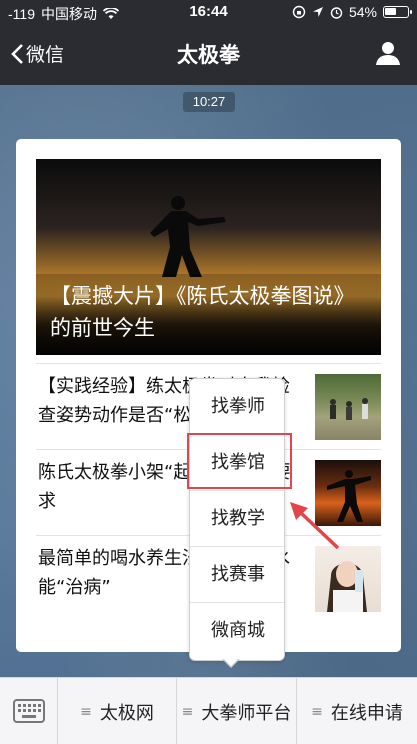 Image resolution: width=417 pixels, height=744 pixels. Describe the element at coordinates (348, 579) in the screenshot. I see `woman-drinking-thumbnail` at that location.